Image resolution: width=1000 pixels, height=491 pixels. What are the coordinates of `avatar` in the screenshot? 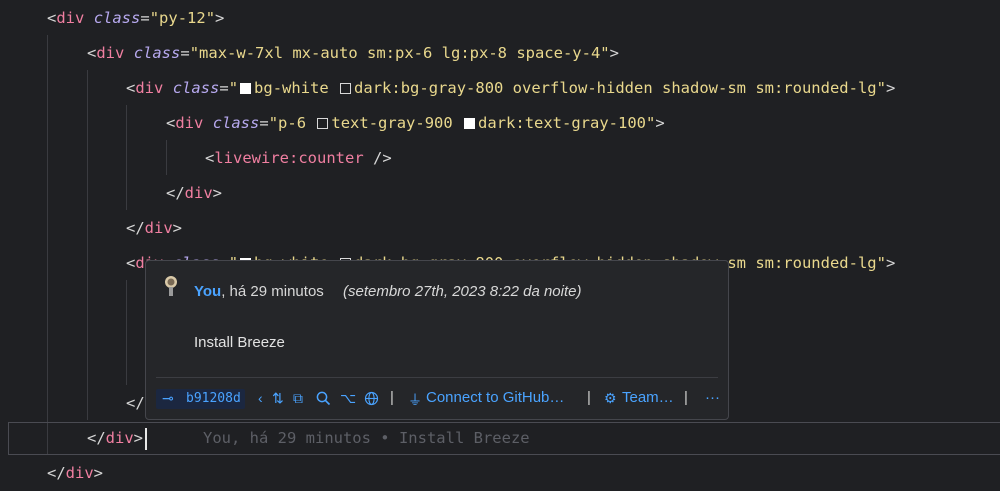 It's located at (171, 286).